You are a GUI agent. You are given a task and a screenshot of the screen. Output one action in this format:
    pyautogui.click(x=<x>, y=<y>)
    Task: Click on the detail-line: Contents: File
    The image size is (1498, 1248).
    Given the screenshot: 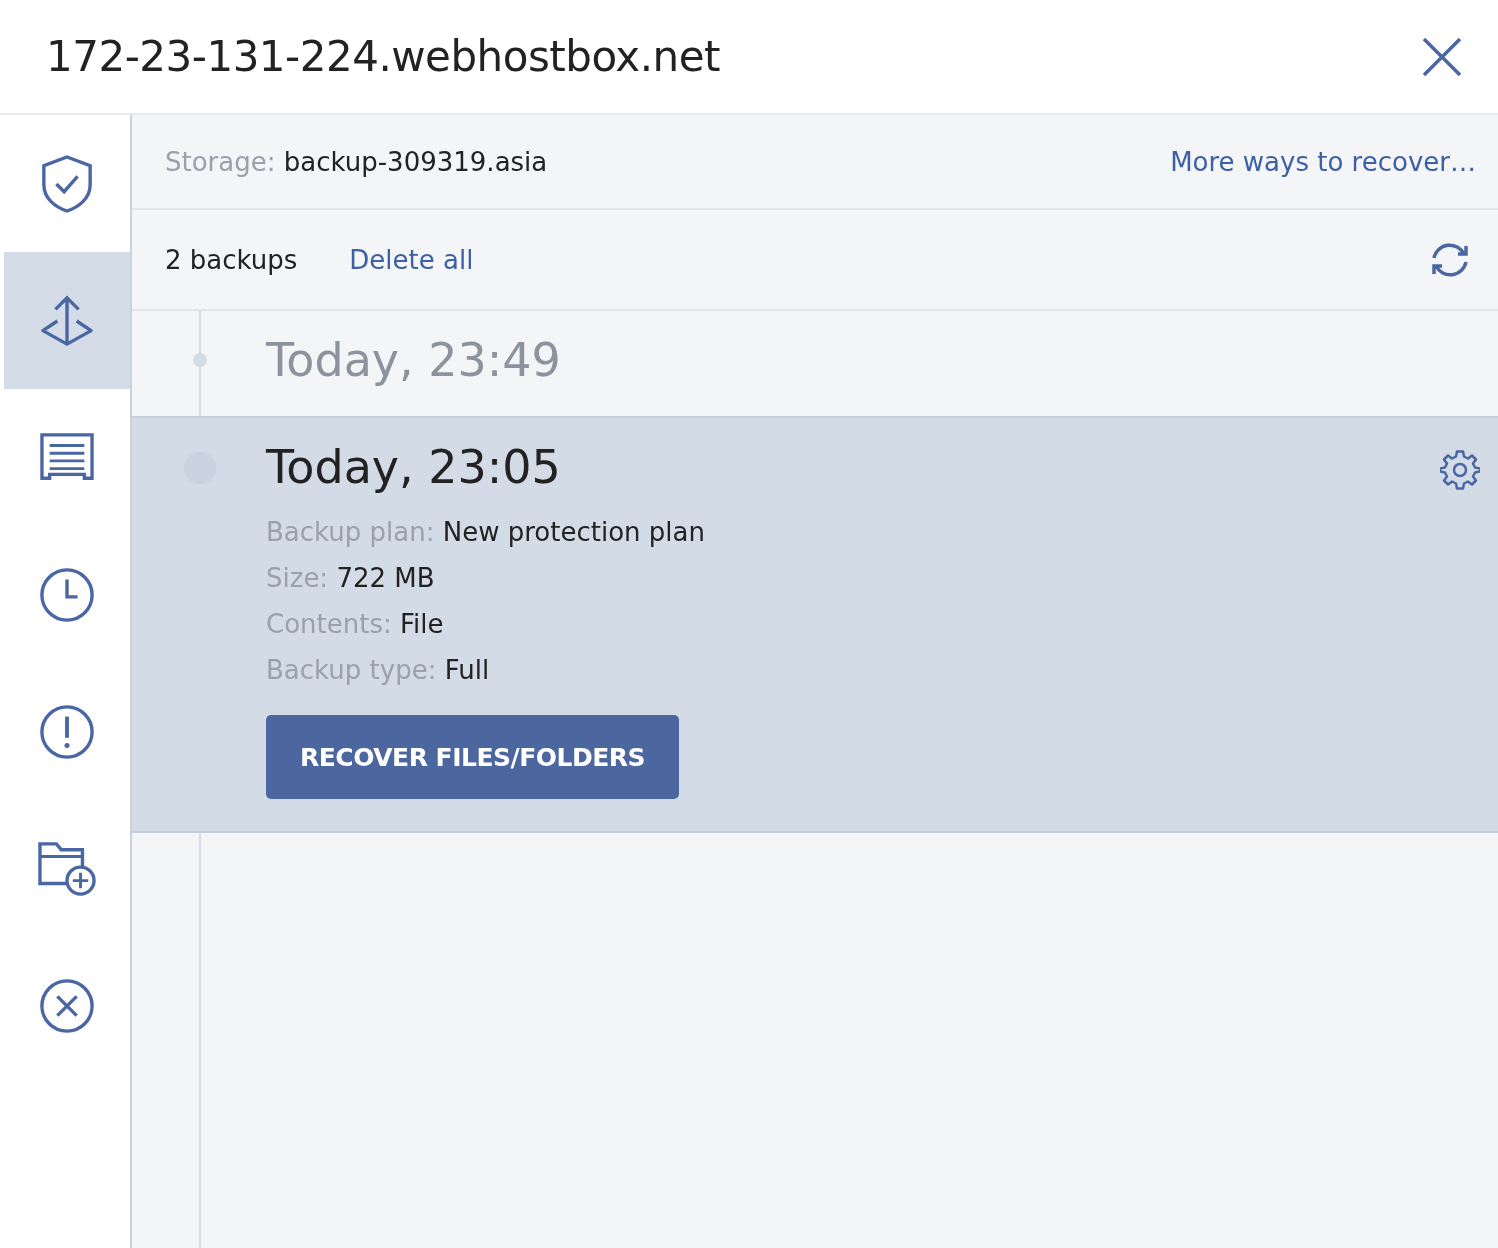 What is the action you would take?
    pyautogui.click(x=355, y=625)
    